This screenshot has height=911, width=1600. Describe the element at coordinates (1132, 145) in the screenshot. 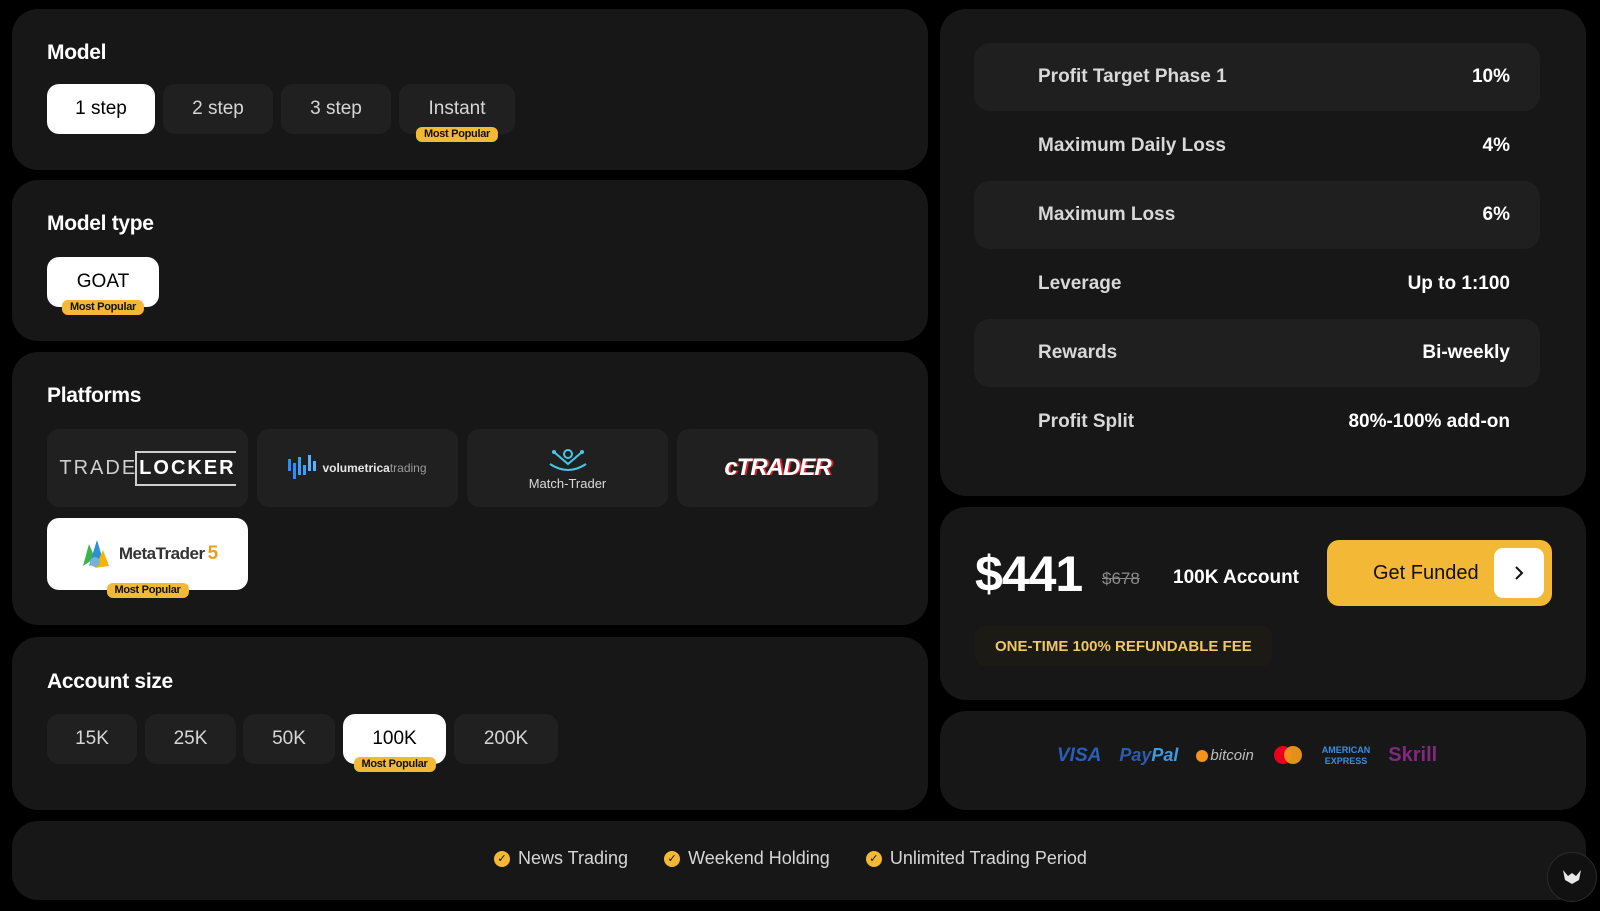

I see `spec-label: Maximum Daily Loss` at that location.